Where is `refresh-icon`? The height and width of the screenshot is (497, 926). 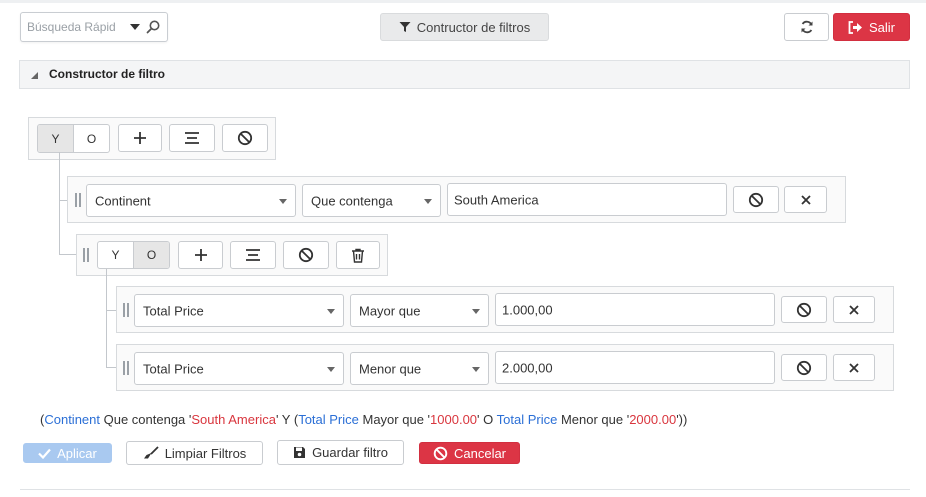
refresh-icon is located at coordinates (806, 27).